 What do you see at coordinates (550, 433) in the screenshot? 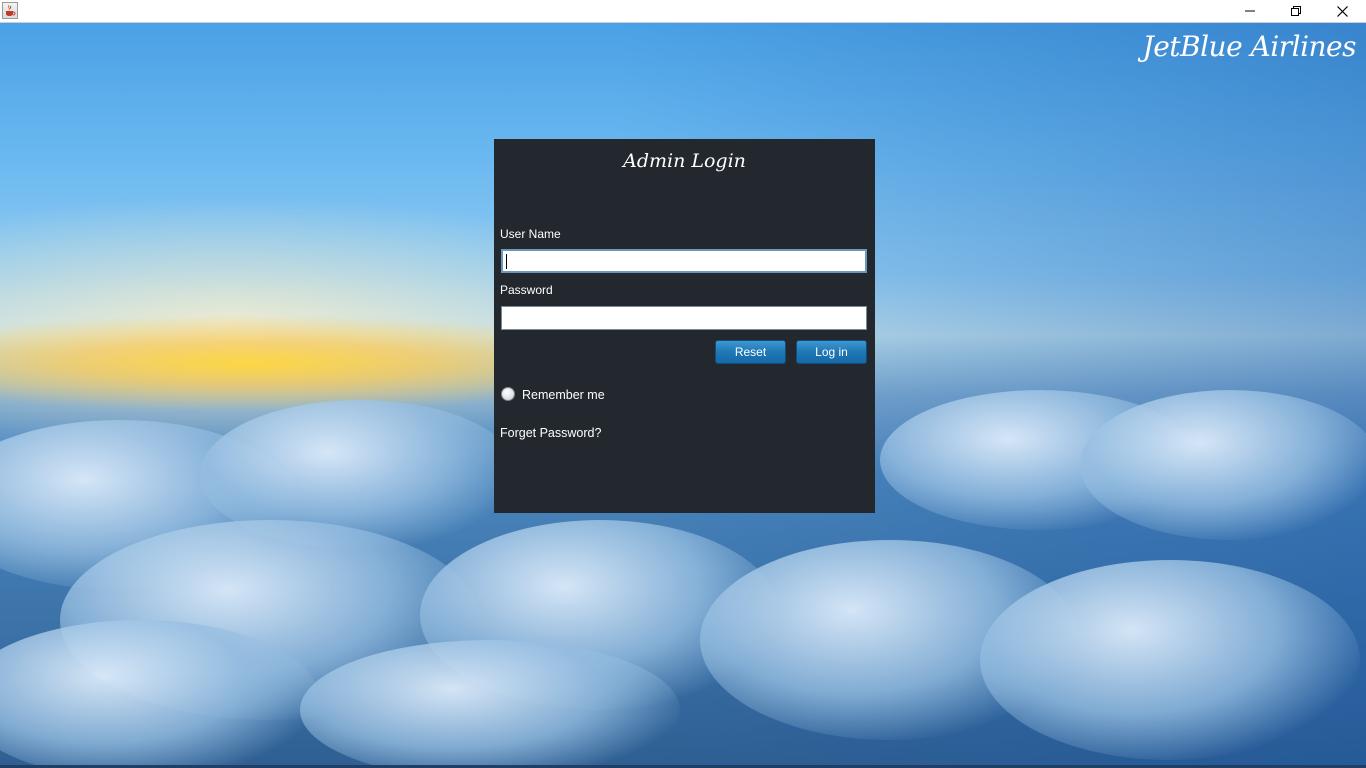
I see `forgot-password-link: Forget Password?` at bounding box center [550, 433].